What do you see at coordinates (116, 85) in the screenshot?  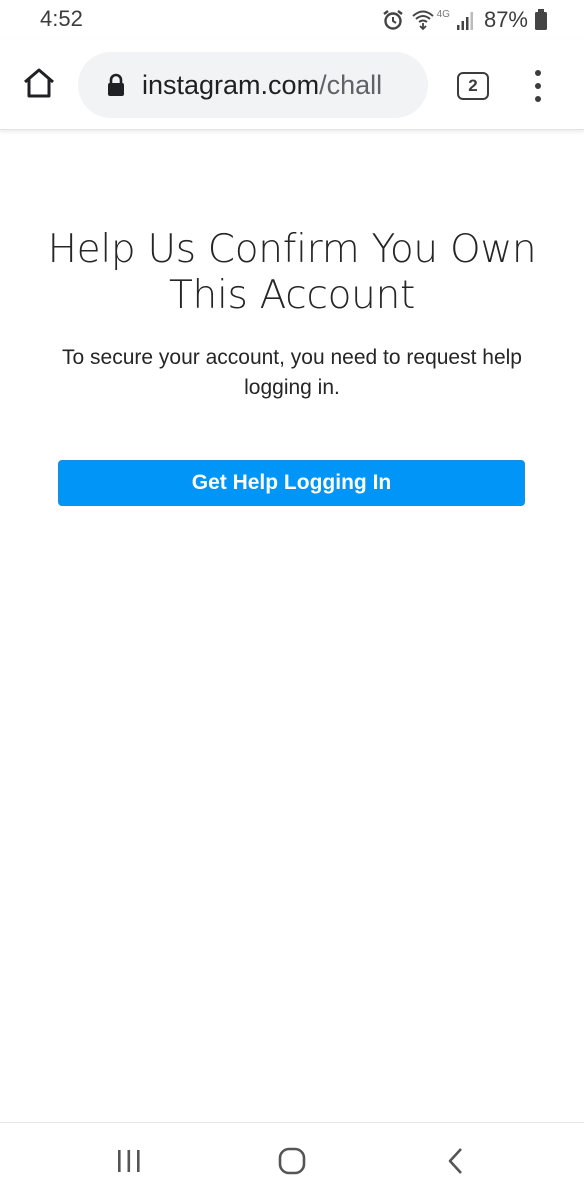 I see `lock-icon` at bounding box center [116, 85].